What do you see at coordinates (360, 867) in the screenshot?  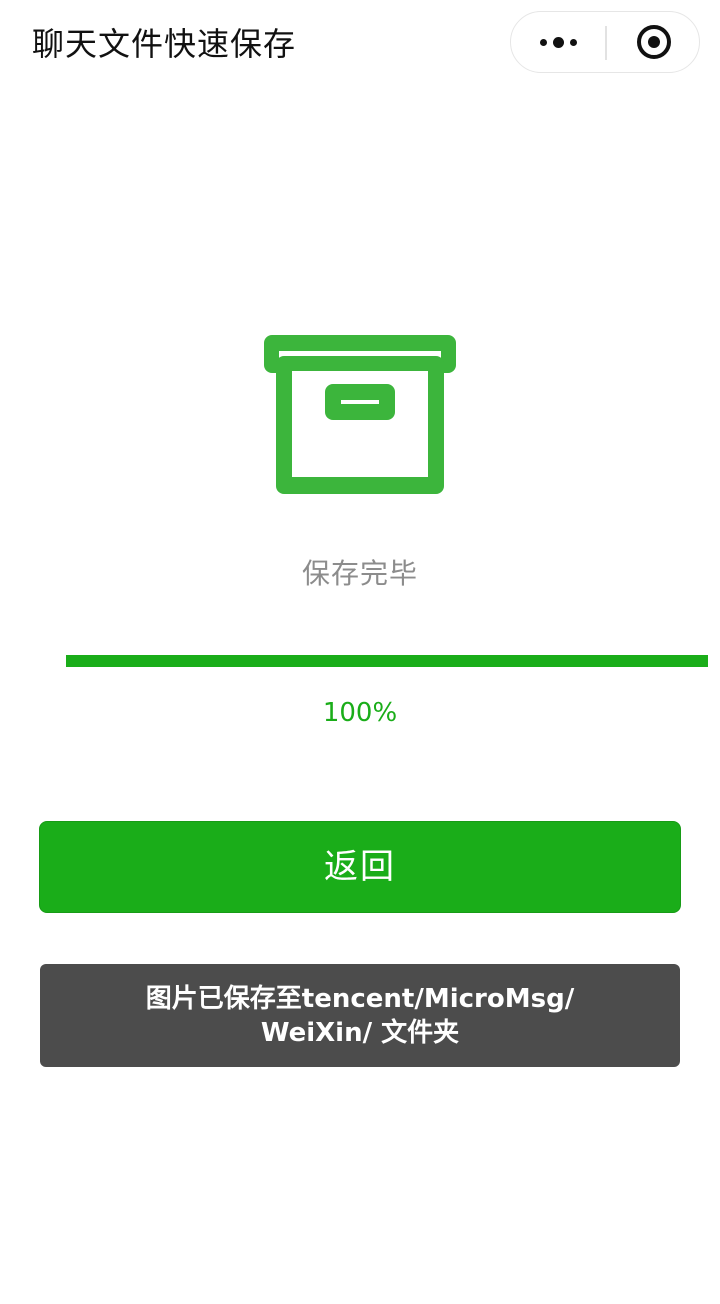 I see `back-button: 返回` at bounding box center [360, 867].